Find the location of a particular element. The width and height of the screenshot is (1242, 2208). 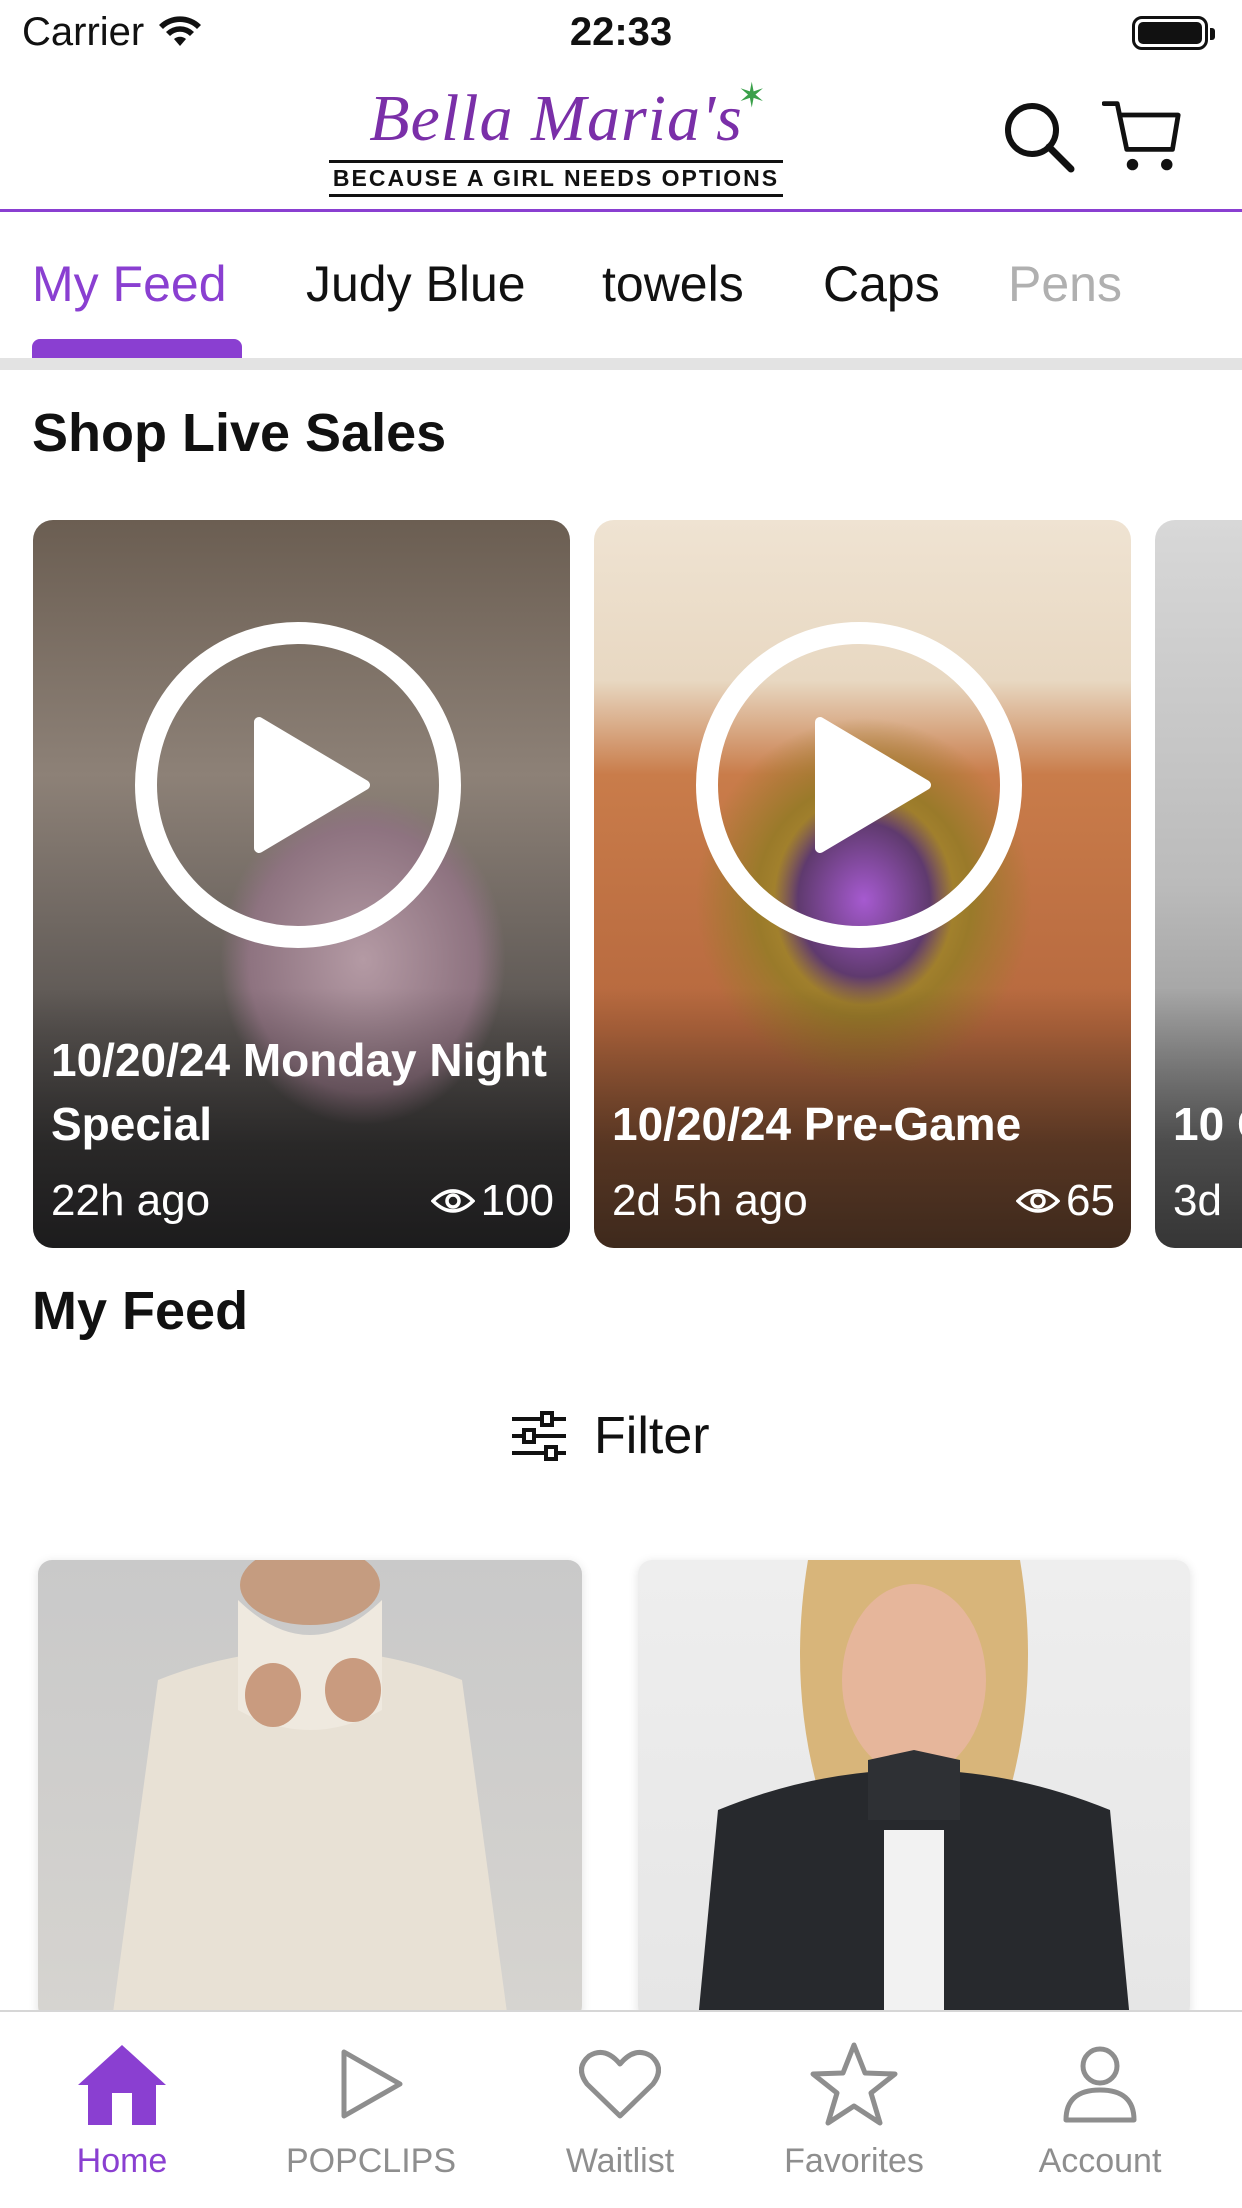

sparkle-icon: ✶ is located at coordinates (752, 96).